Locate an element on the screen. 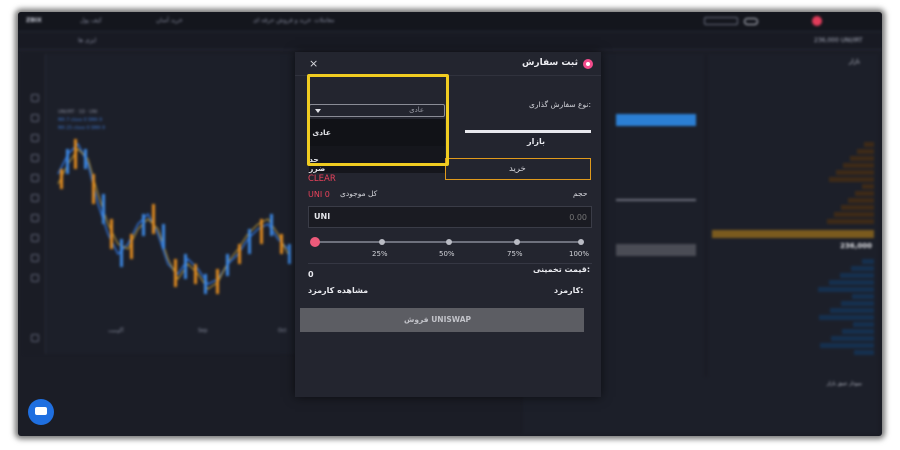 This screenshot has height=450, width=900. option-stop-loss: حد ضرر is located at coordinates (377, 159).